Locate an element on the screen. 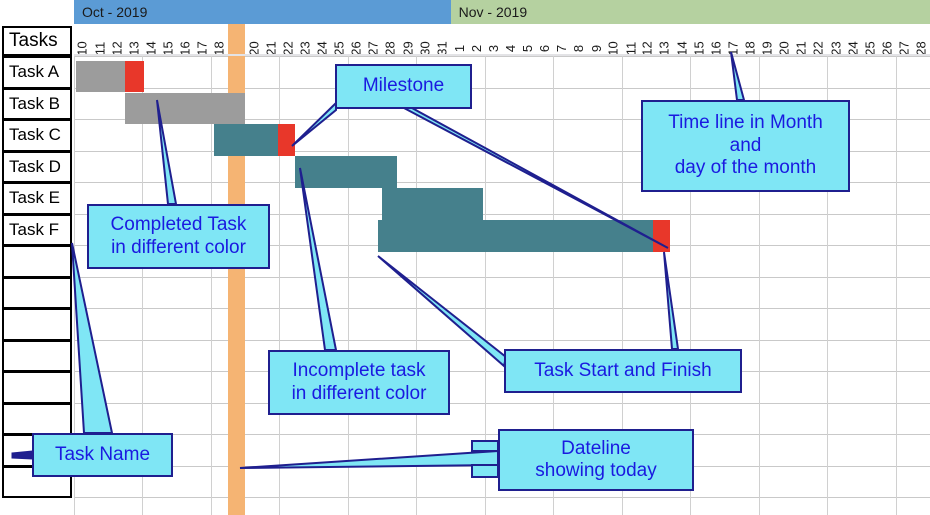 The width and height of the screenshot is (930, 515). day-tick-48: 27 is located at coordinates (904, 40).